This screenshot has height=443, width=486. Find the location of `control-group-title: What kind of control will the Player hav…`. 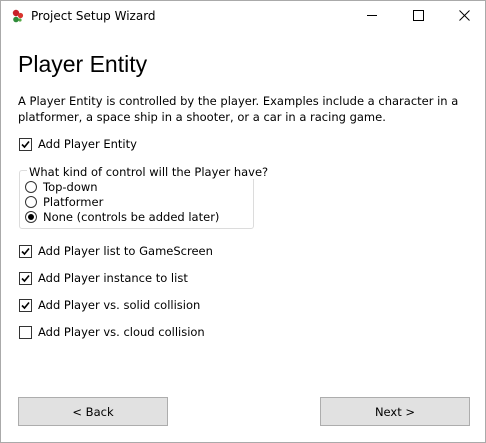

control-group-title: What kind of control will the Player hav… is located at coordinates (149, 172).